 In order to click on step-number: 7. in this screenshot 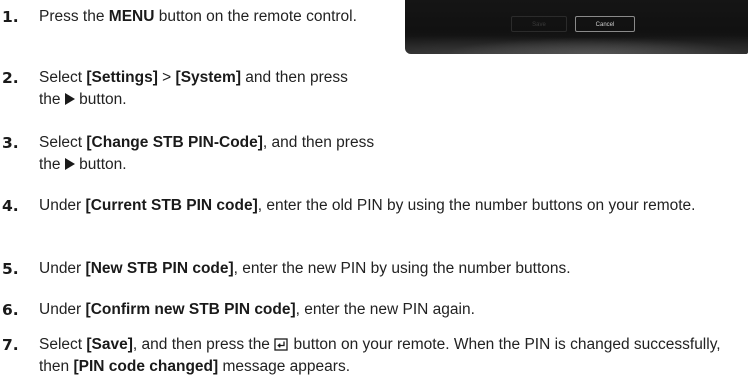, I will do `click(10, 345)`.